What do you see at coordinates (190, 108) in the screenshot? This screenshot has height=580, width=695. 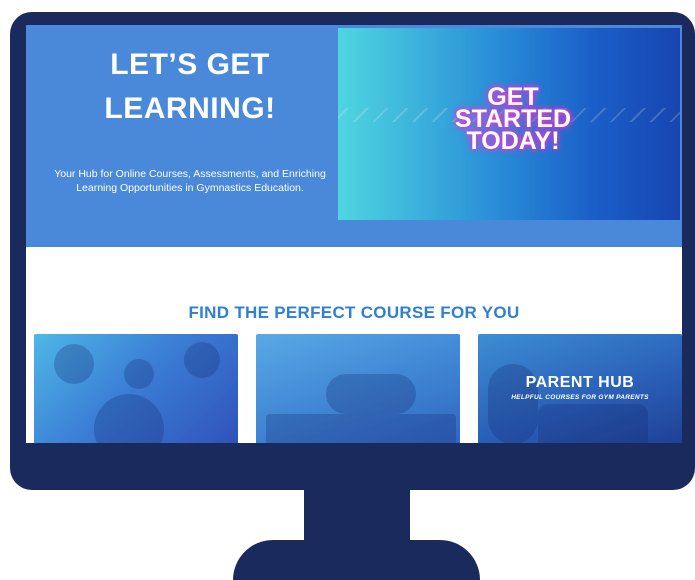 I see `hero-title-line2: LEARNING!` at bounding box center [190, 108].